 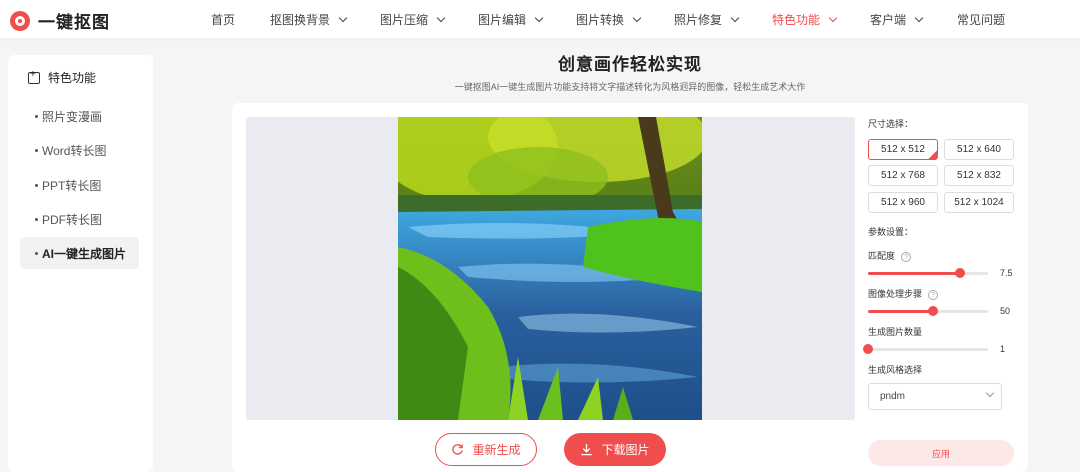 I want to click on sidebar-item-label: 照片变漫画, so click(x=72, y=116).